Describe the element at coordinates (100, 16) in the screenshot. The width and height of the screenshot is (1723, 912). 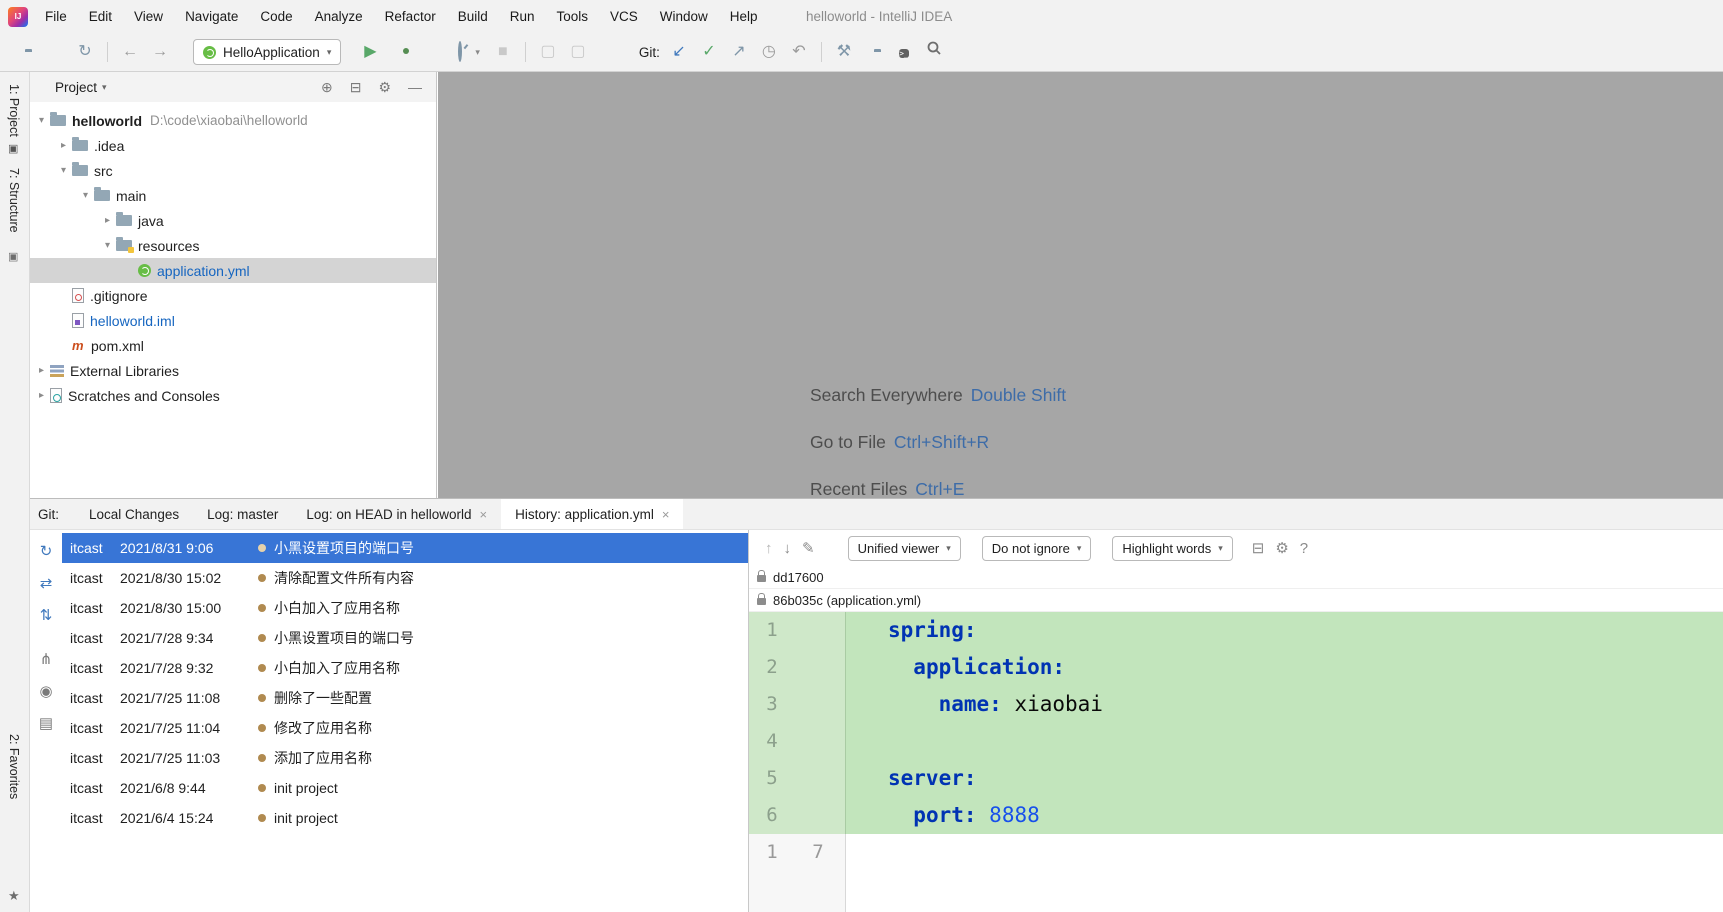
I see `menu-edit: Edit` at that location.